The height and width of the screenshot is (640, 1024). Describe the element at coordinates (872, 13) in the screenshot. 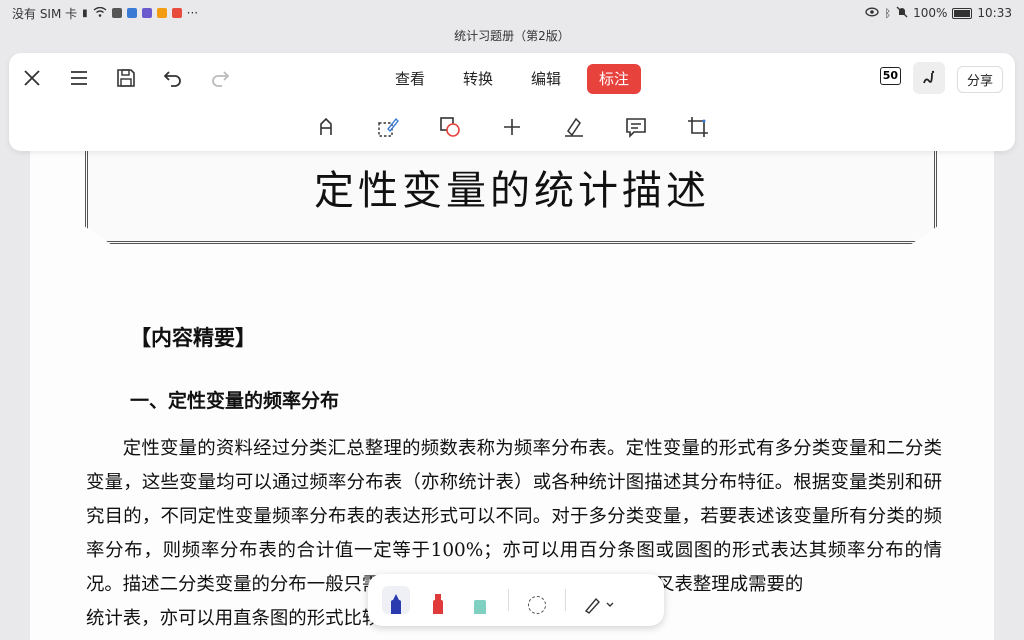

I see `eye-icon` at that location.